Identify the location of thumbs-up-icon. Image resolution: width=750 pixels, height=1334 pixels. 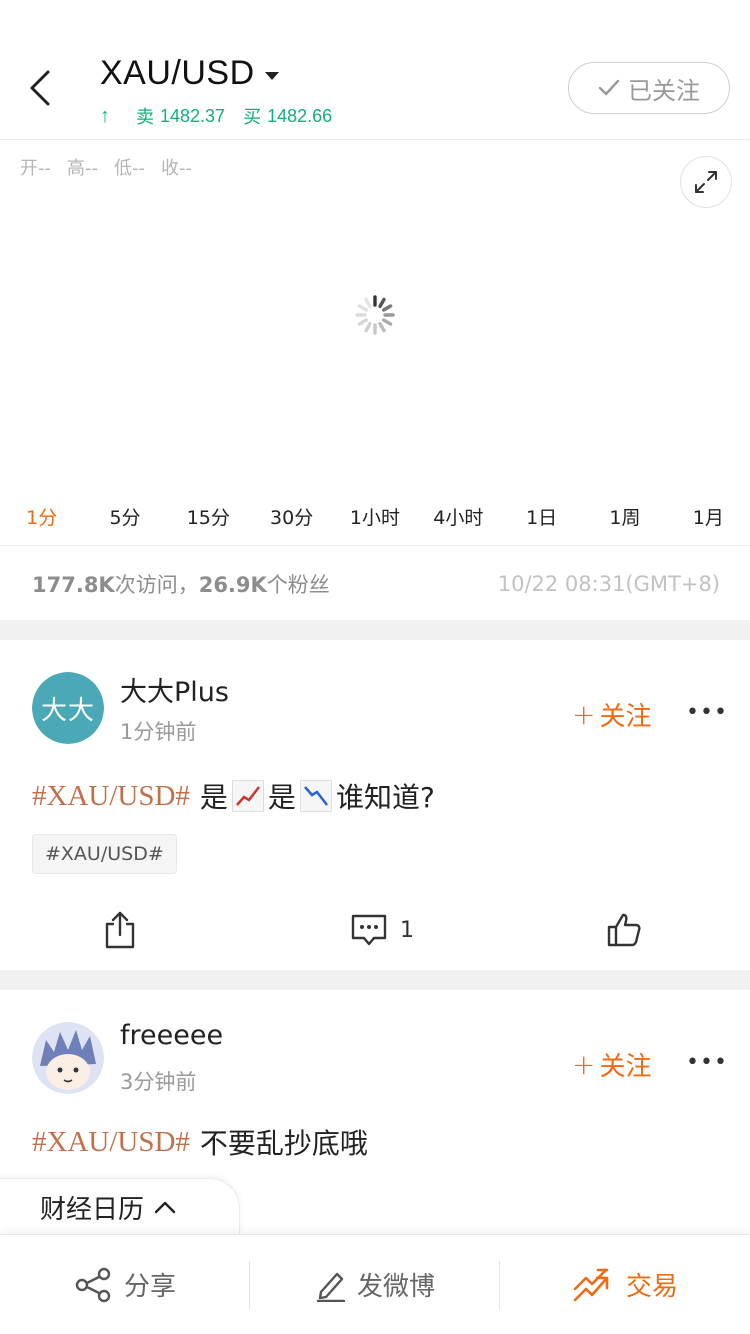
(624, 930).